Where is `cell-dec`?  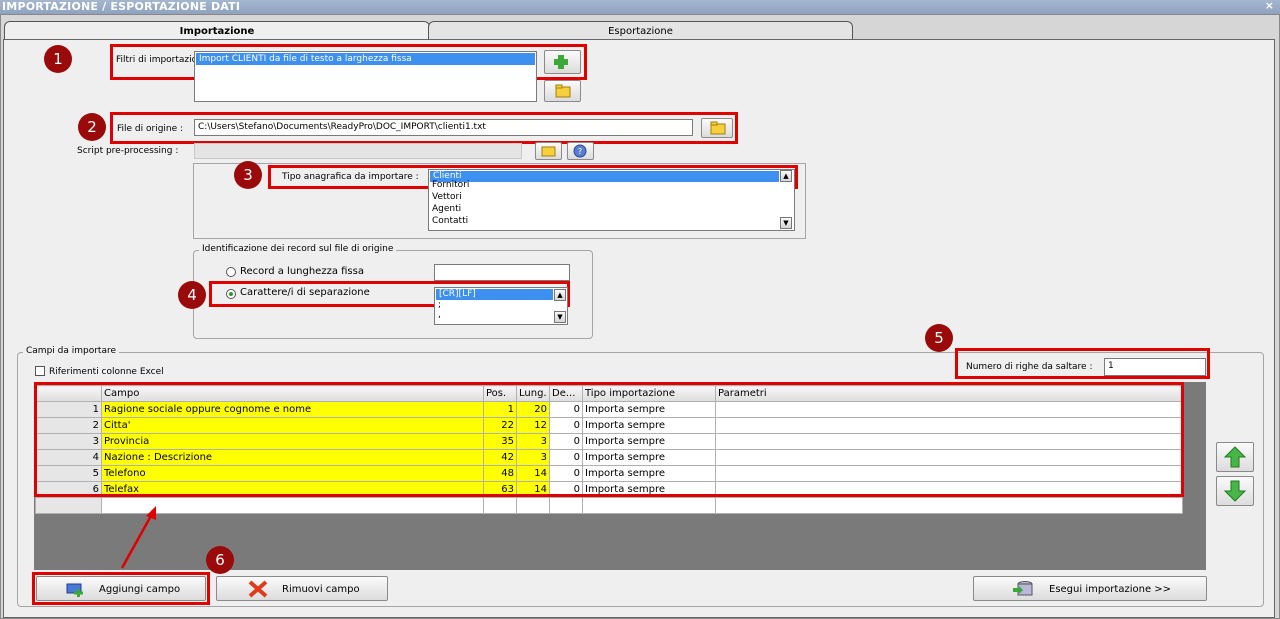 cell-dec is located at coordinates (566, 505).